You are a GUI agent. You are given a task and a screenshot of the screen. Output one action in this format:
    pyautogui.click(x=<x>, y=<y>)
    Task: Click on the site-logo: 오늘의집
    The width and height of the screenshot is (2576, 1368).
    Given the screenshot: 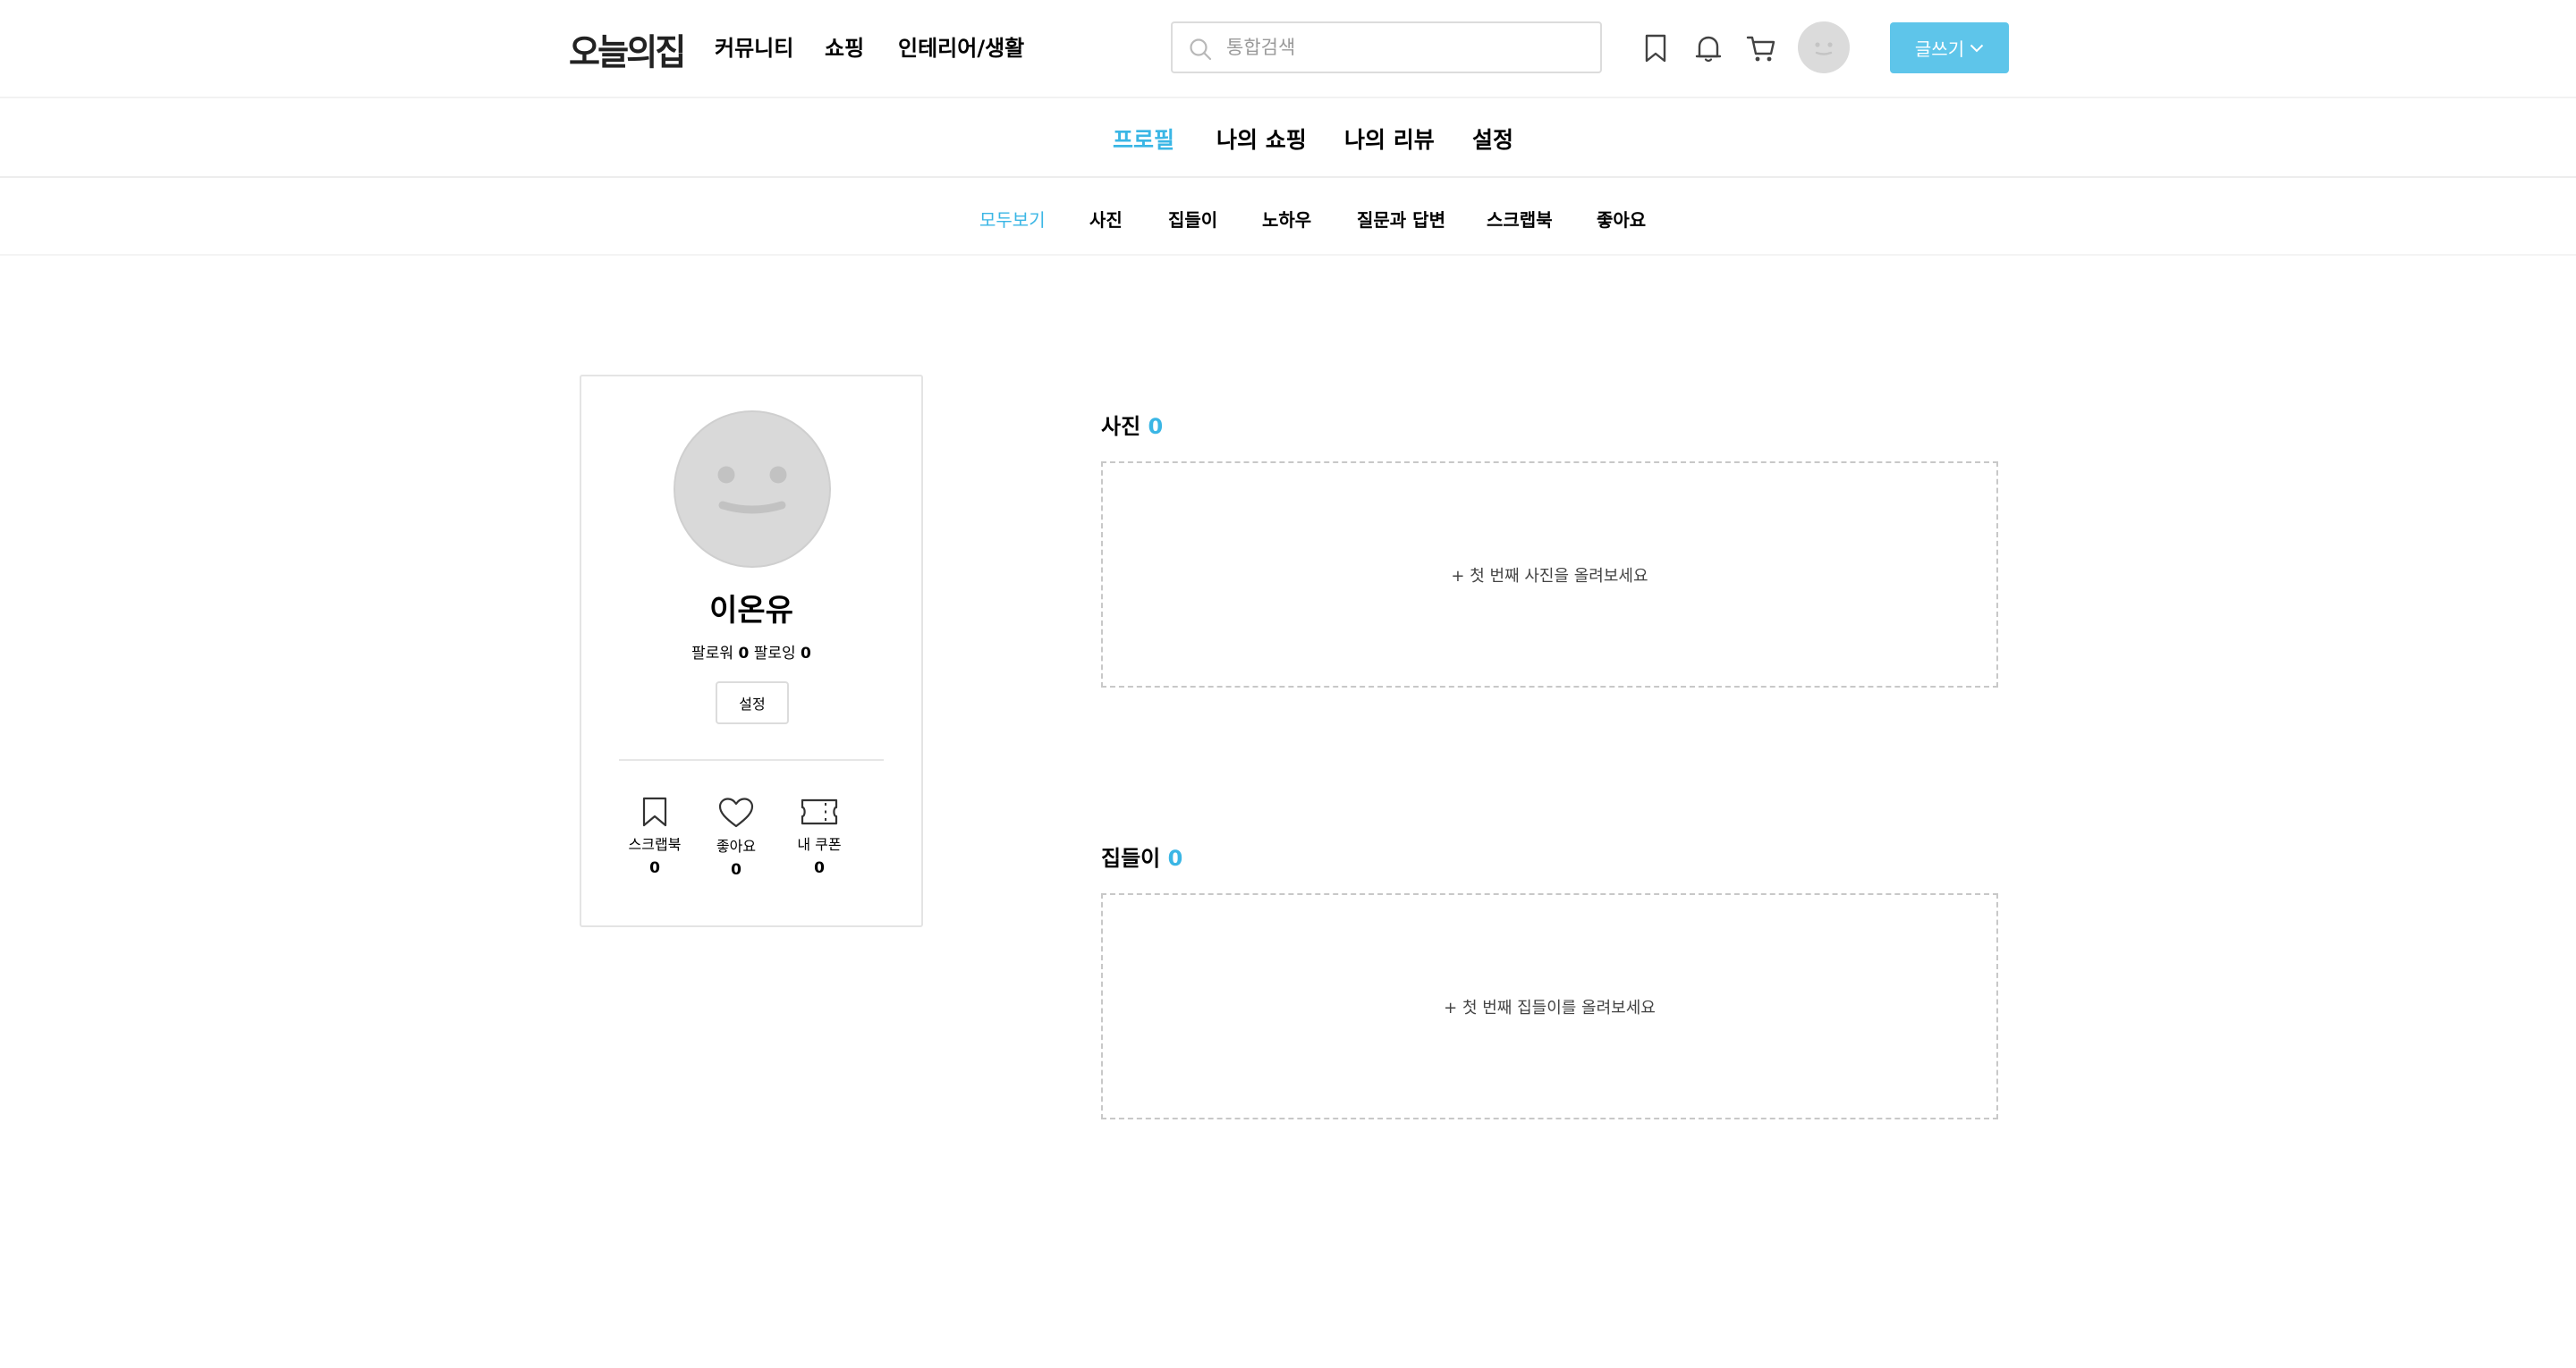 What is the action you would take?
    pyautogui.click(x=627, y=49)
    